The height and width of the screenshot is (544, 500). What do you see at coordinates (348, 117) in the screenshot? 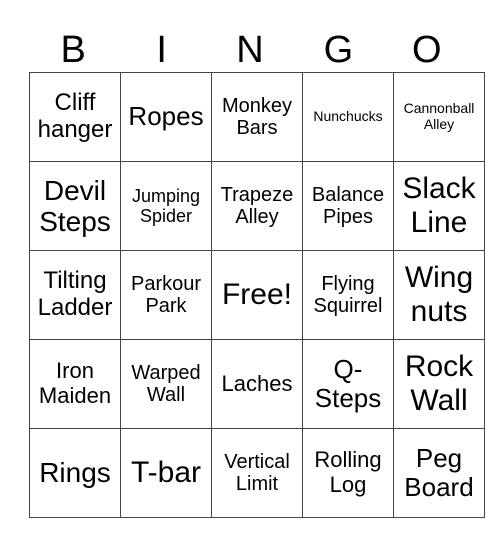
I see `bingo-cell: Nunchucks` at bounding box center [348, 117].